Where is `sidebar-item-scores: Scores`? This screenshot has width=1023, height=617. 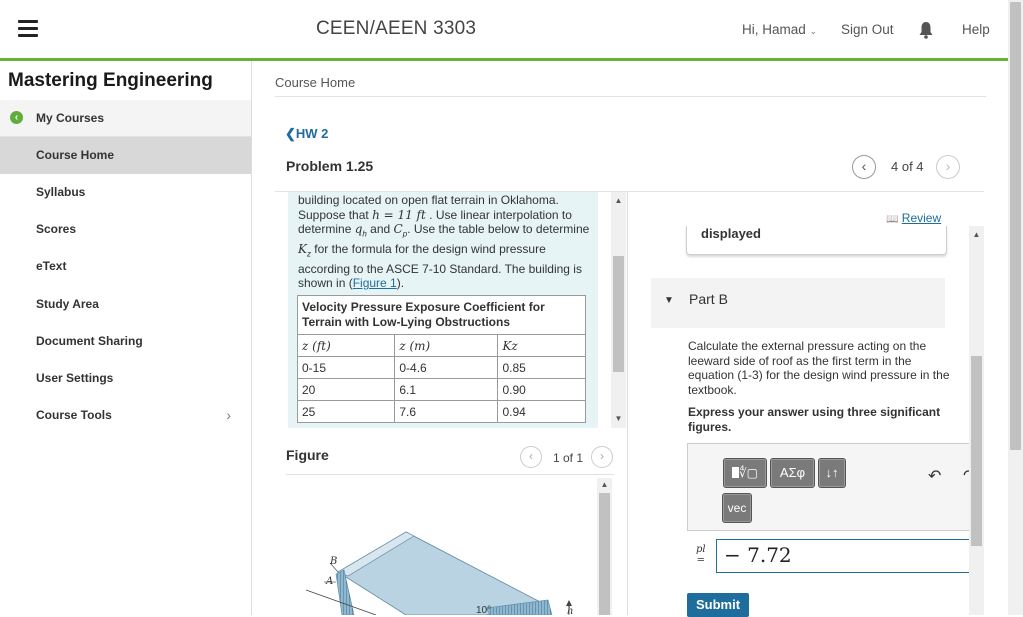
sidebar-item-scores: Scores is located at coordinates (125, 229).